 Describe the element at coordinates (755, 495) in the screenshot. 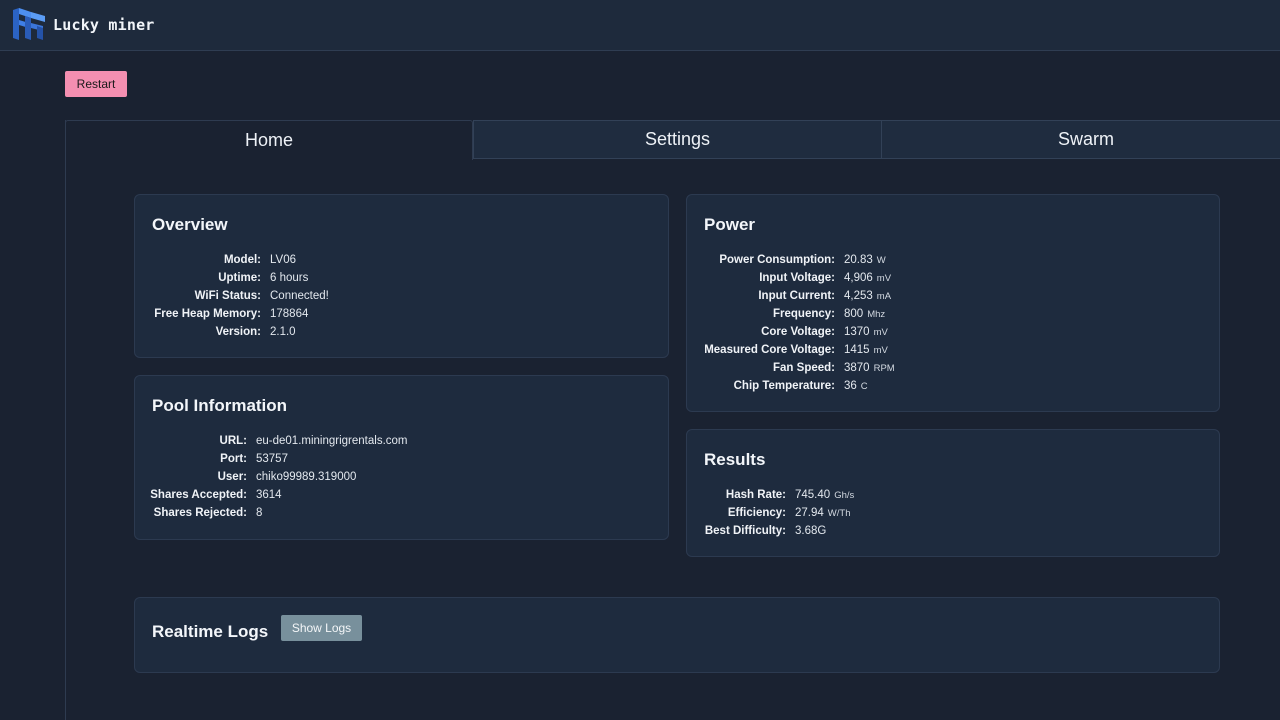

I see `field-label: Hash Rate:` at that location.